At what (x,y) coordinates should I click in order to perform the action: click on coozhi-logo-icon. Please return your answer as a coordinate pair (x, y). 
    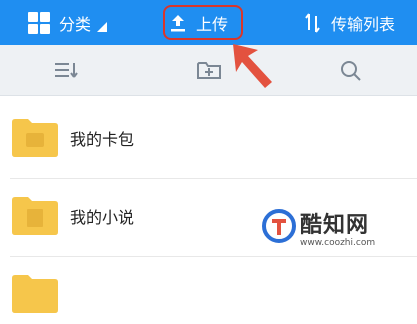
    Looking at the image, I should click on (279, 226).